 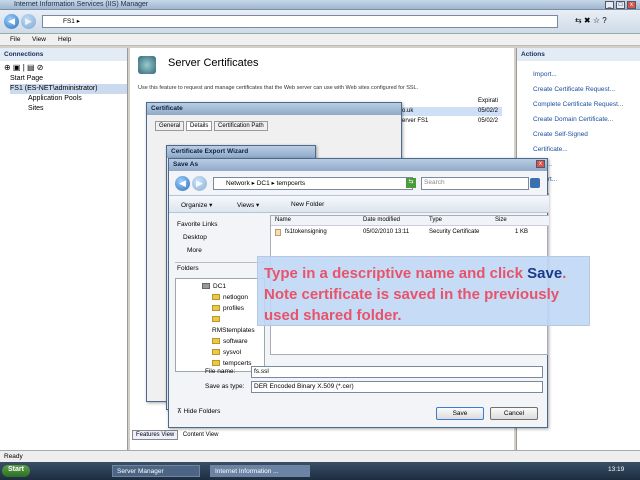 What do you see at coordinates (501, 220) in the screenshot?
I see `column-size: Size` at bounding box center [501, 220].